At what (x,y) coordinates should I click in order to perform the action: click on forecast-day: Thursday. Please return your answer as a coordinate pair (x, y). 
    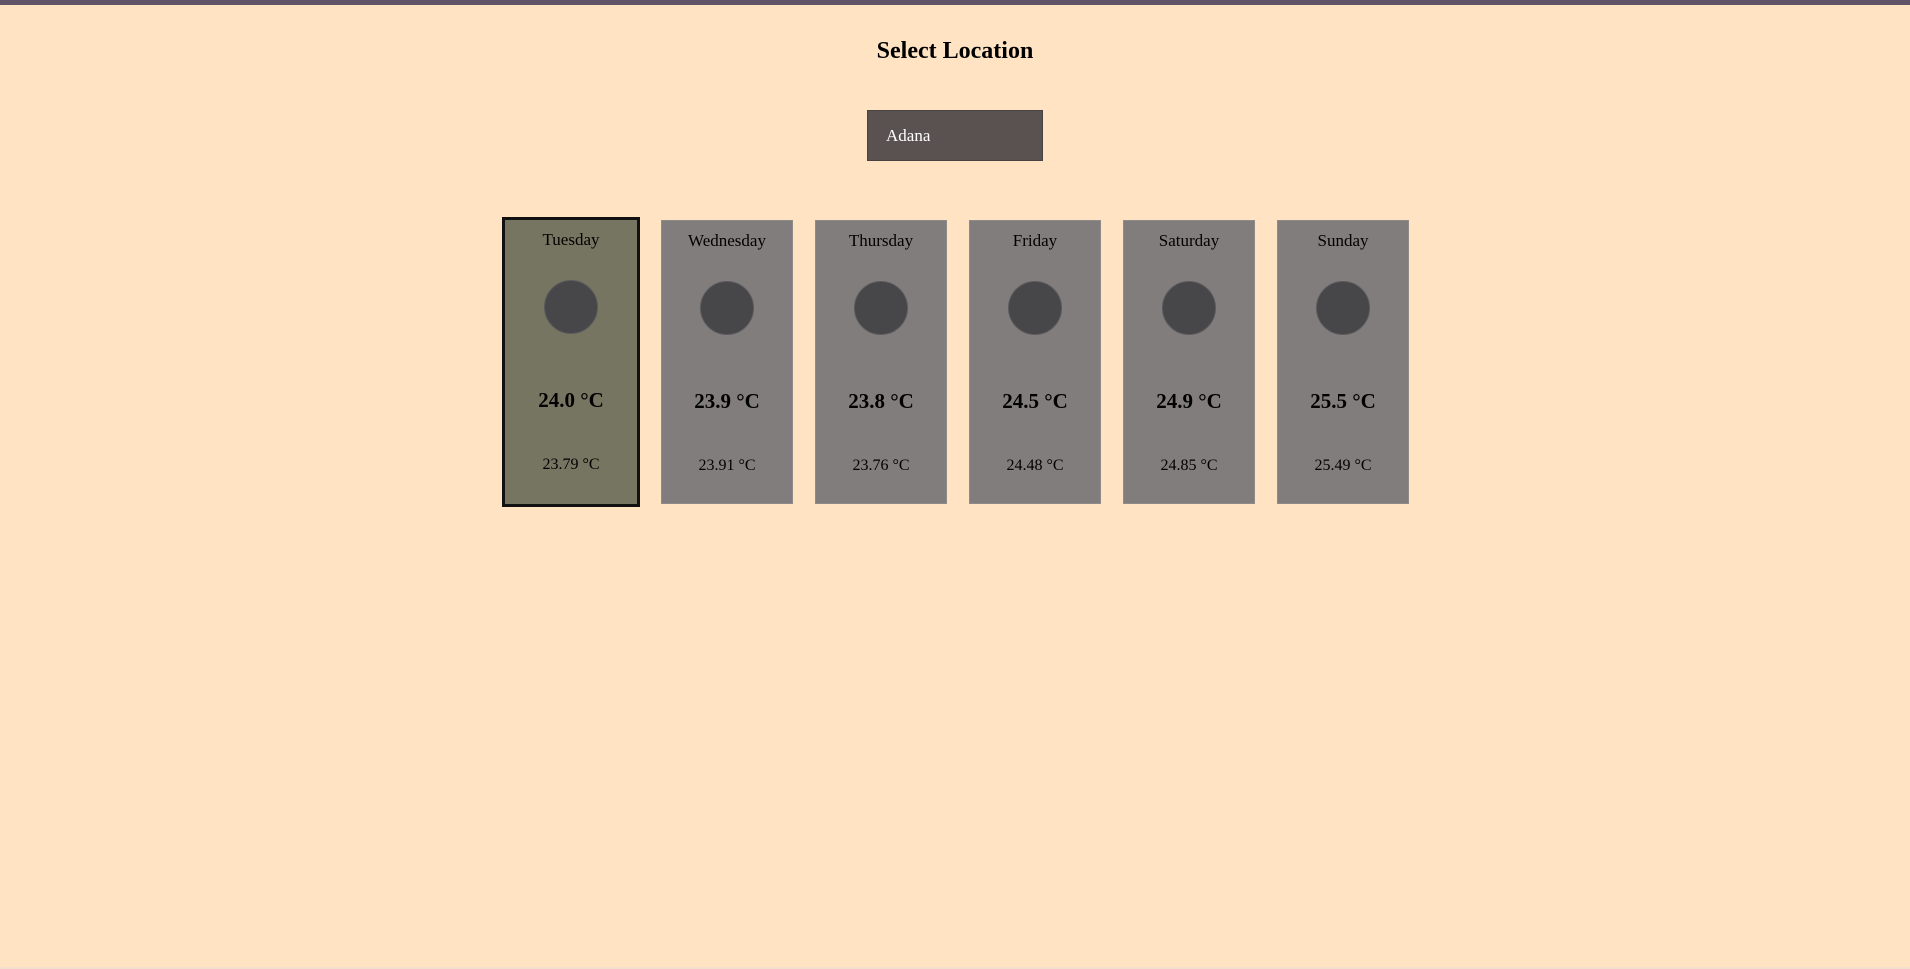
    Looking at the image, I should click on (881, 240).